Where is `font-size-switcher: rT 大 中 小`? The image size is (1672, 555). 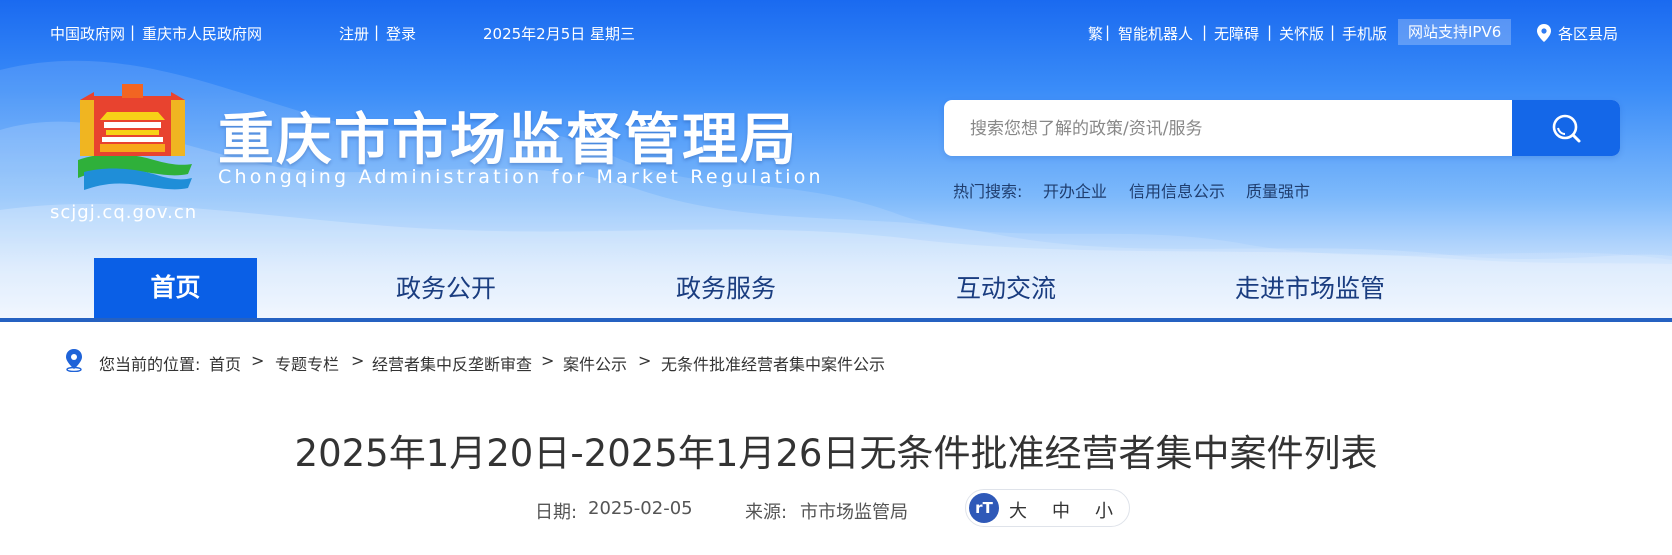 font-size-switcher: rT 大 中 小 is located at coordinates (1047, 508).